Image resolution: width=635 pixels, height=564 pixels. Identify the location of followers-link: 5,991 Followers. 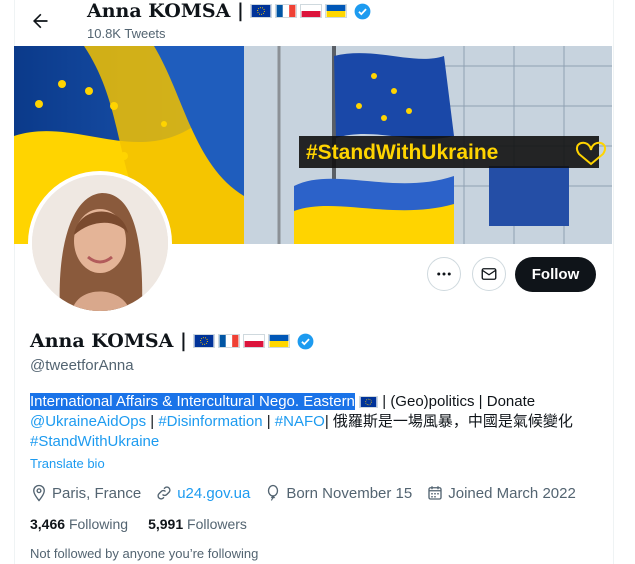
(197, 524).